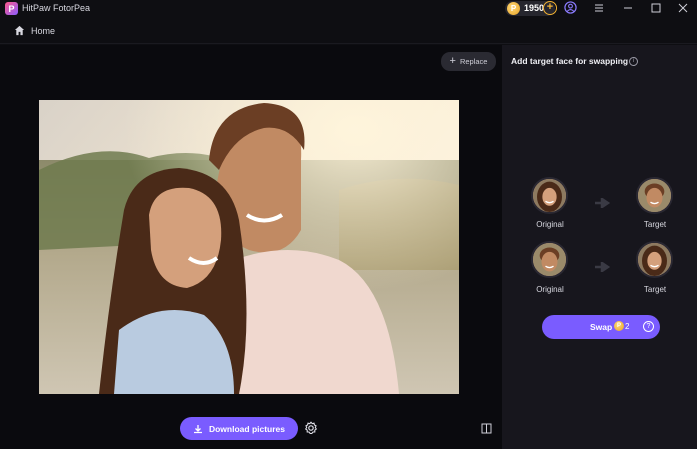  Describe the element at coordinates (648, 326) in the screenshot. I see `help-icon: ?` at that location.